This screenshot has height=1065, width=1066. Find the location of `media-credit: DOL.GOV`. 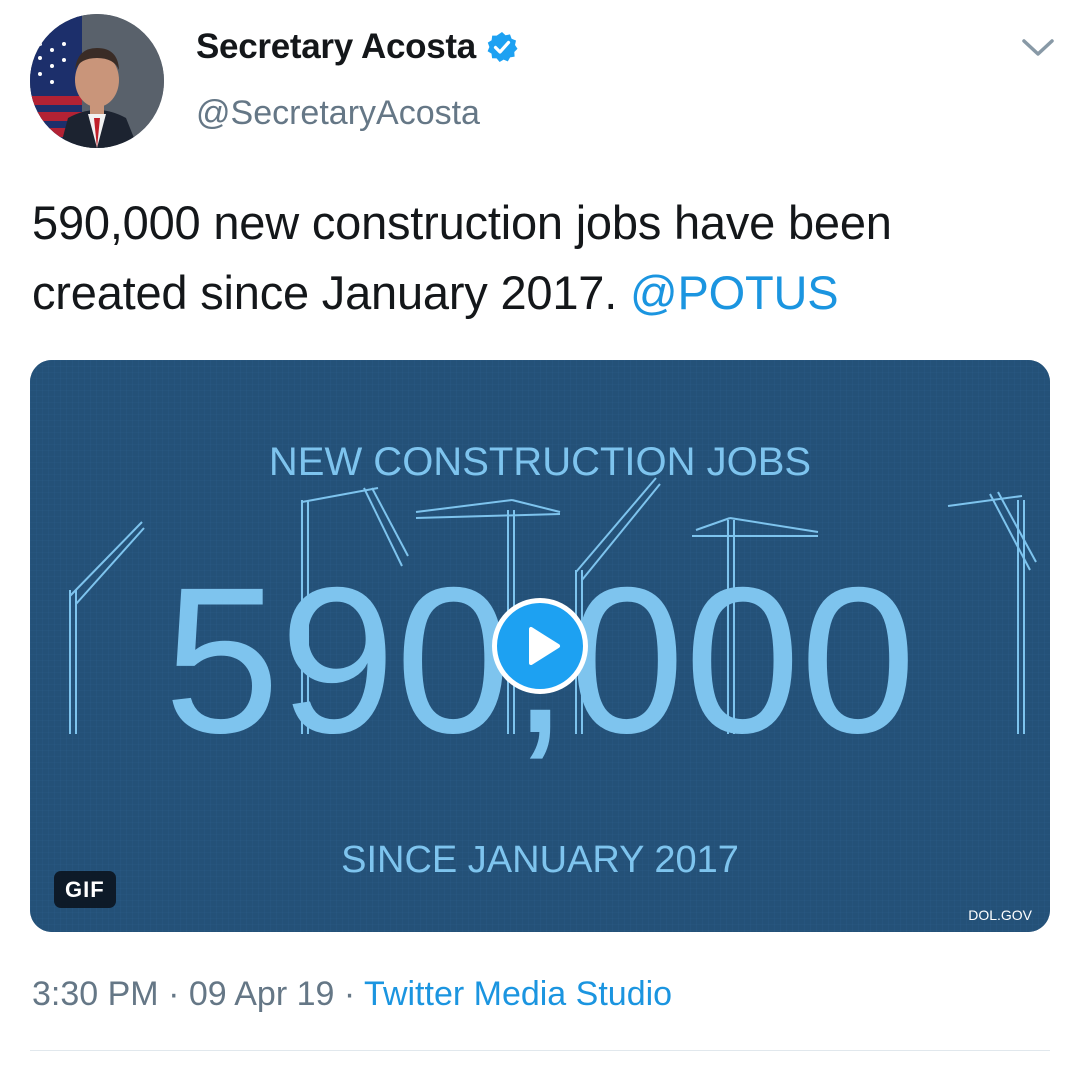

media-credit: DOL.GOV is located at coordinates (1000, 915).